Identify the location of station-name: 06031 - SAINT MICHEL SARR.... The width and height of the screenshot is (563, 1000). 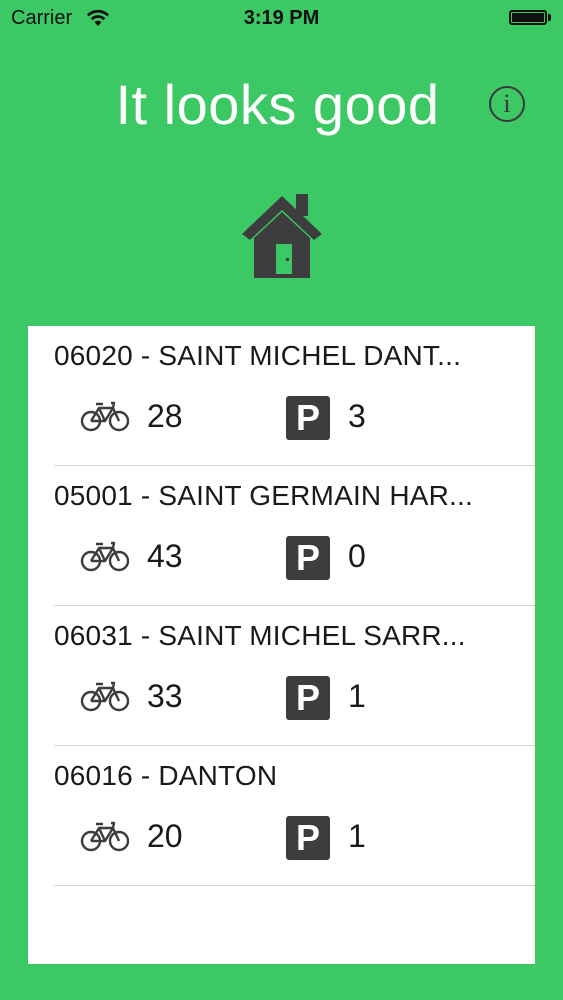
(260, 635).